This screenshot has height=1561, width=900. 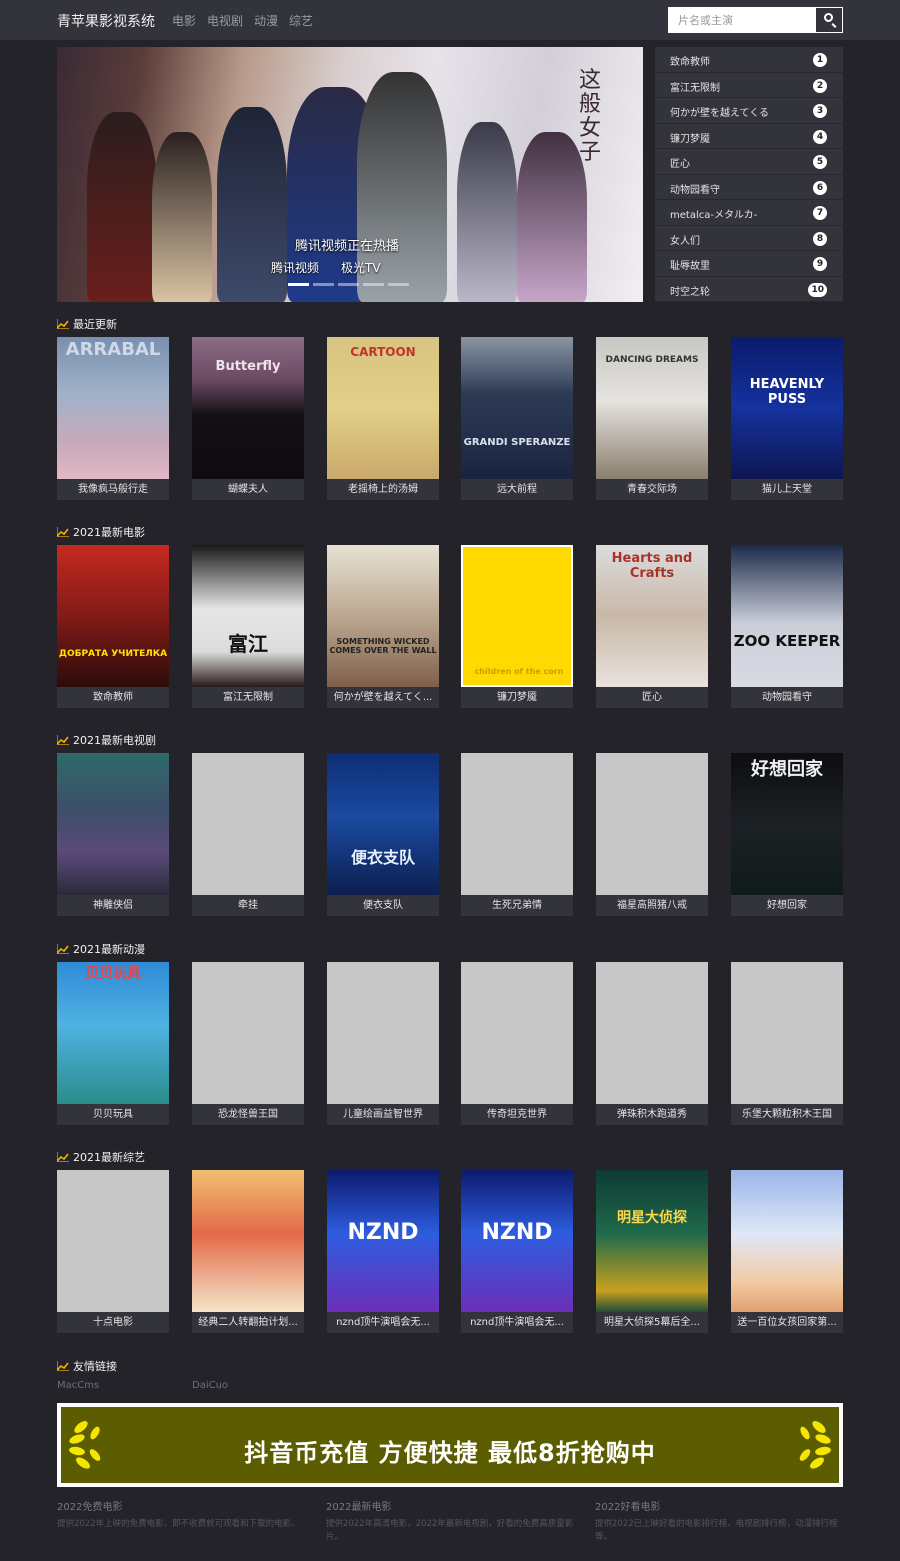 I want to click on video-caption: 匠心, so click(x=652, y=697).